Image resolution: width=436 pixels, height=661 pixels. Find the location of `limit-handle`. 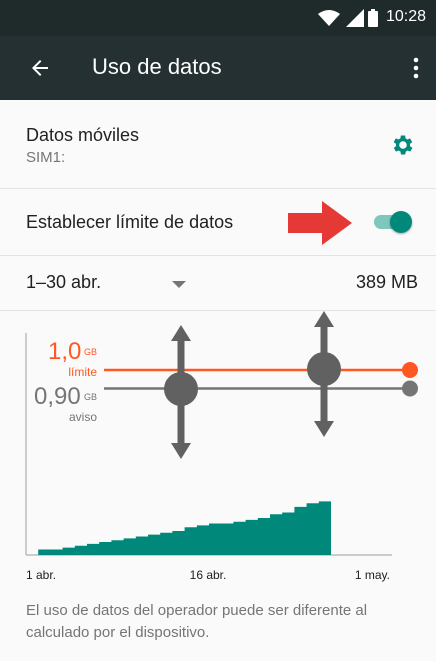

limit-handle is located at coordinates (410, 370).